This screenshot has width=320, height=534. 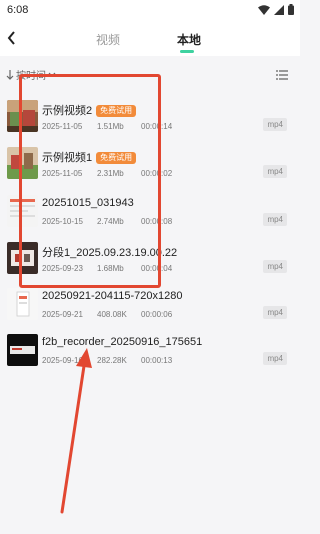 I want to click on annotation-arrow-icon, so click(x=76, y=431).